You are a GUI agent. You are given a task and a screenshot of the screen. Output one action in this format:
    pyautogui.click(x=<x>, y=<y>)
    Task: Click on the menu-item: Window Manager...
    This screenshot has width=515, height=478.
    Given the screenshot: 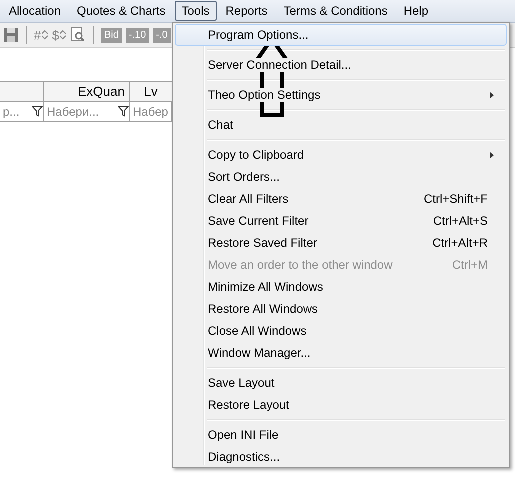 What is the action you would take?
    pyautogui.click(x=341, y=353)
    